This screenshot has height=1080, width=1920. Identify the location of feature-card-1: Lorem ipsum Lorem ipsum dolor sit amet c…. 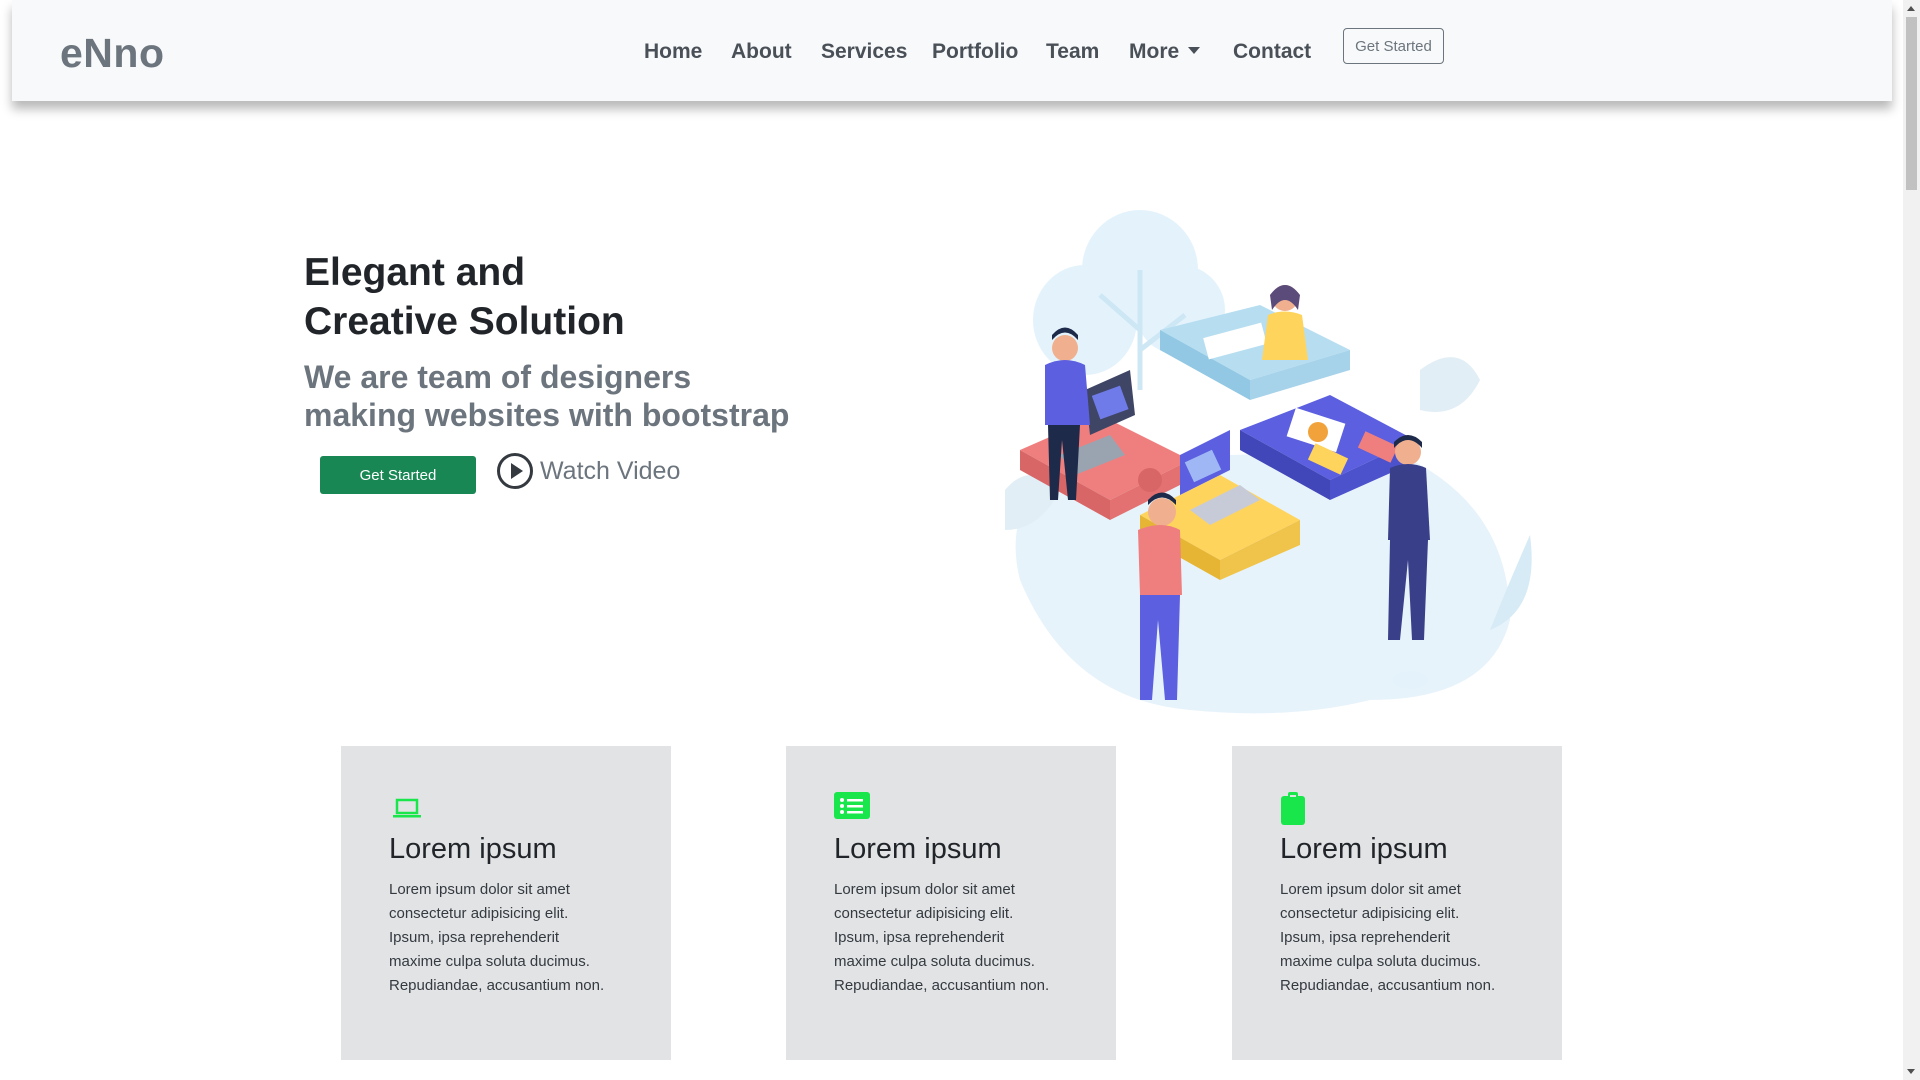
(506, 903).